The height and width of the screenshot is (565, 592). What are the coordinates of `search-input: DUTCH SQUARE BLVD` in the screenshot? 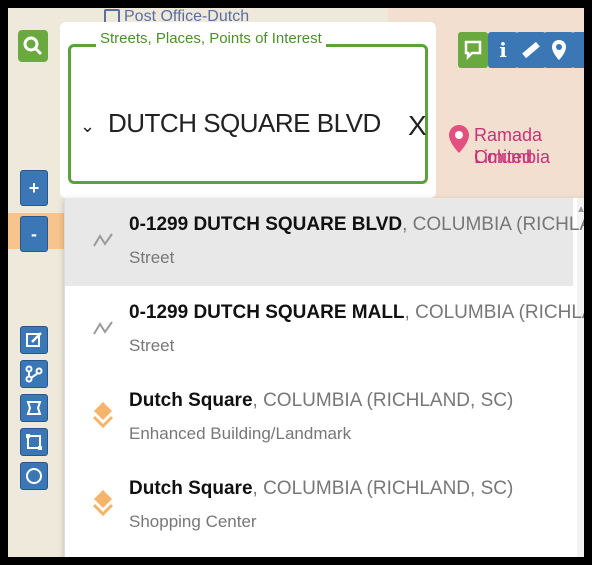 It's located at (244, 123).